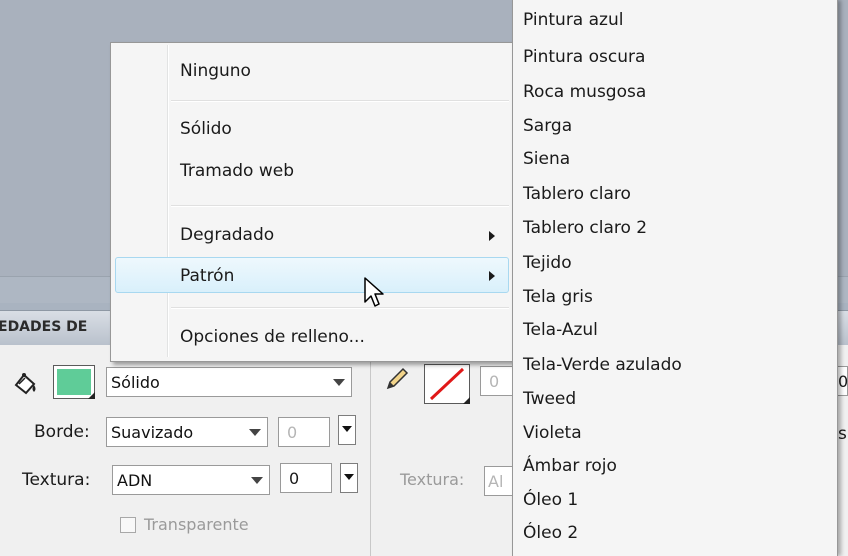 Image resolution: width=848 pixels, height=556 pixels. What do you see at coordinates (843, 381) in the screenshot?
I see `far-right-value-1: 0` at bounding box center [843, 381].